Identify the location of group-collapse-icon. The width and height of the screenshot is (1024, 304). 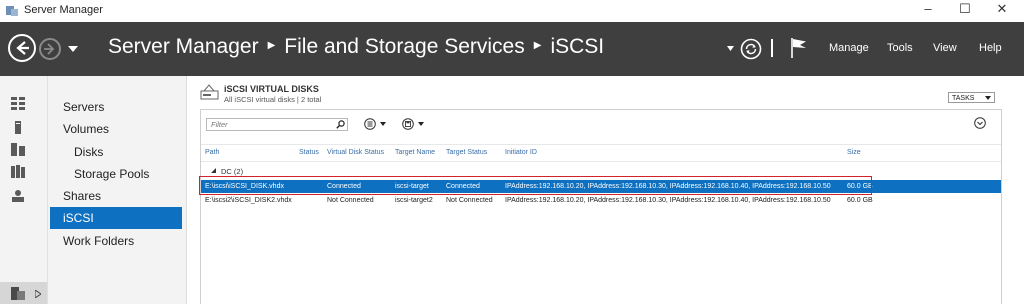
(213, 170).